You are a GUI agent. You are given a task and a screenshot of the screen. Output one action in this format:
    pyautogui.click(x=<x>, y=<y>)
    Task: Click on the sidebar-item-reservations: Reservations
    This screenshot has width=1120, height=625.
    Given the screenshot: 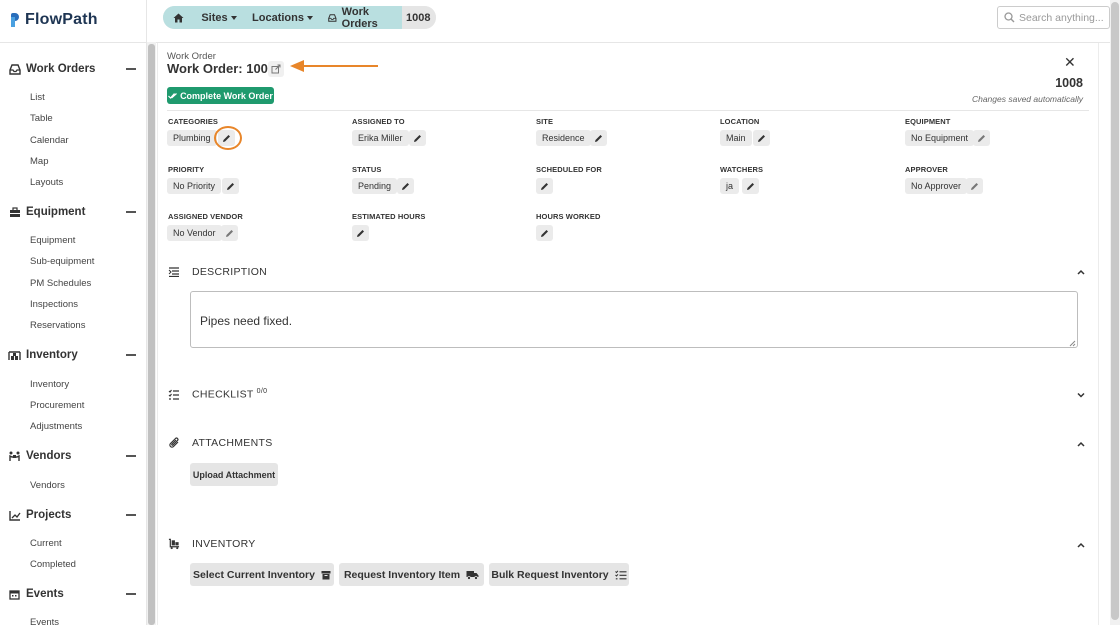 What is the action you would take?
    pyautogui.click(x=57, y=325)
    